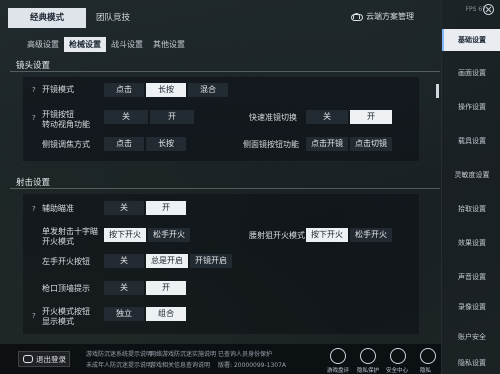 Image resolution: width=500 pixels, height=374 pixels. What do you see at coordinates (245, 354) in the screenshot?
I see `footer-text: 已查询人员身份保护` at bounding box center [245, 354].